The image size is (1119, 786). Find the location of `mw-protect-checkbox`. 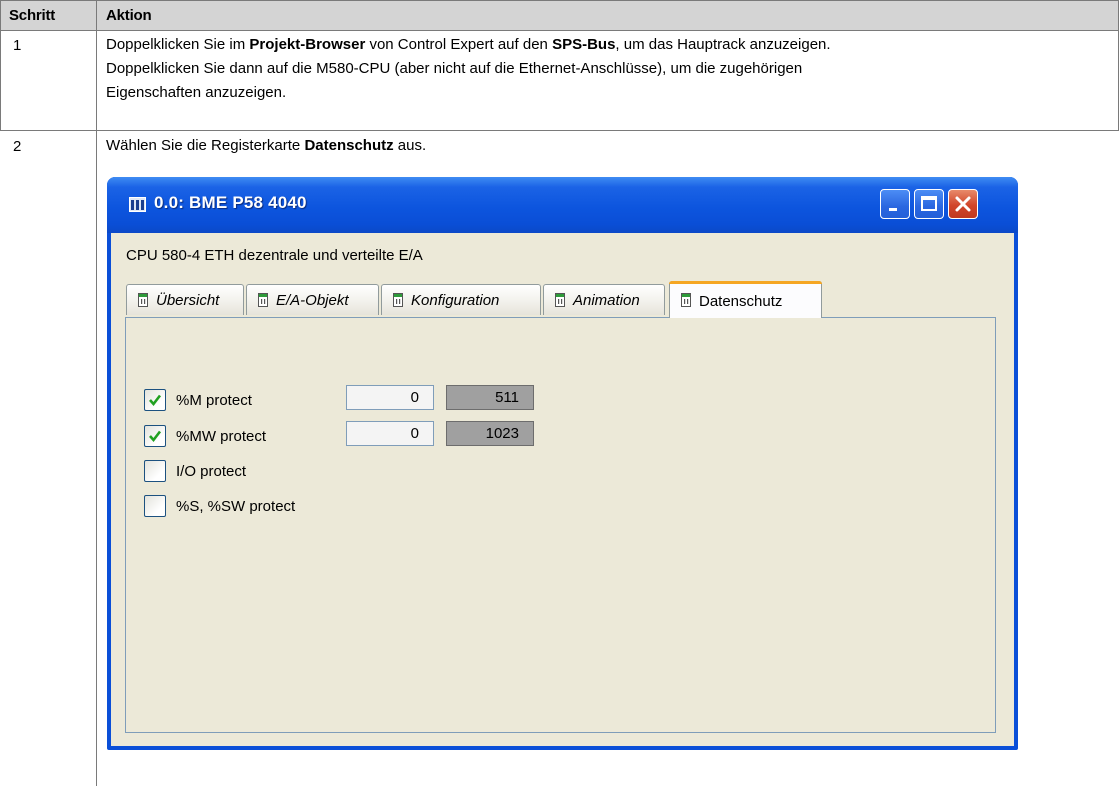

mw-protect-checkbox is located at coordinates (155, 436).